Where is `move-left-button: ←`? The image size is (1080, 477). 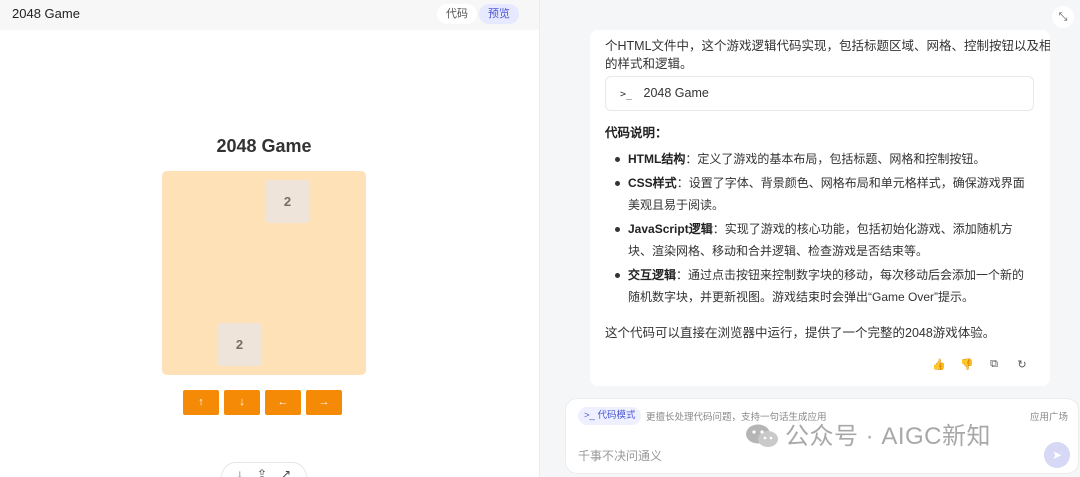 move-left-button: ← is located at coordinates (283, 402).